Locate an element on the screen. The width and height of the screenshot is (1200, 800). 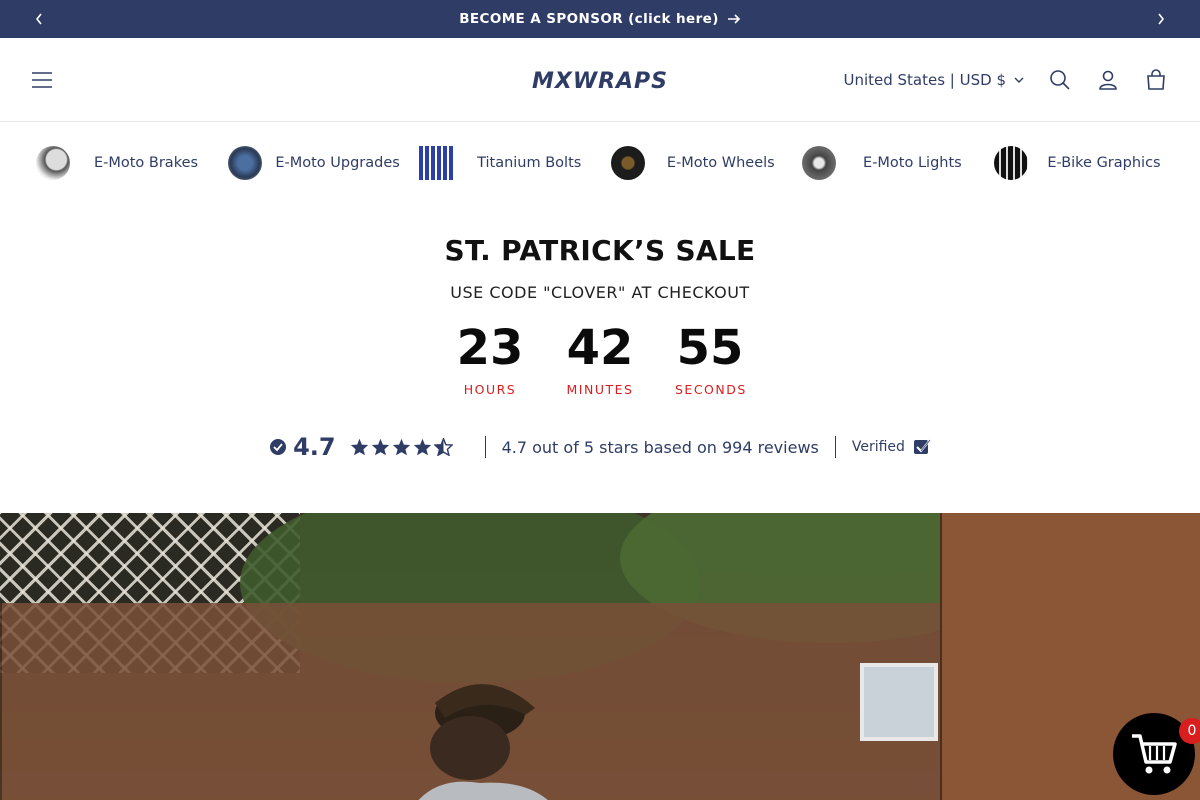
countdown-minutes: 42 MINUTES is located at coordinates (600, 358).